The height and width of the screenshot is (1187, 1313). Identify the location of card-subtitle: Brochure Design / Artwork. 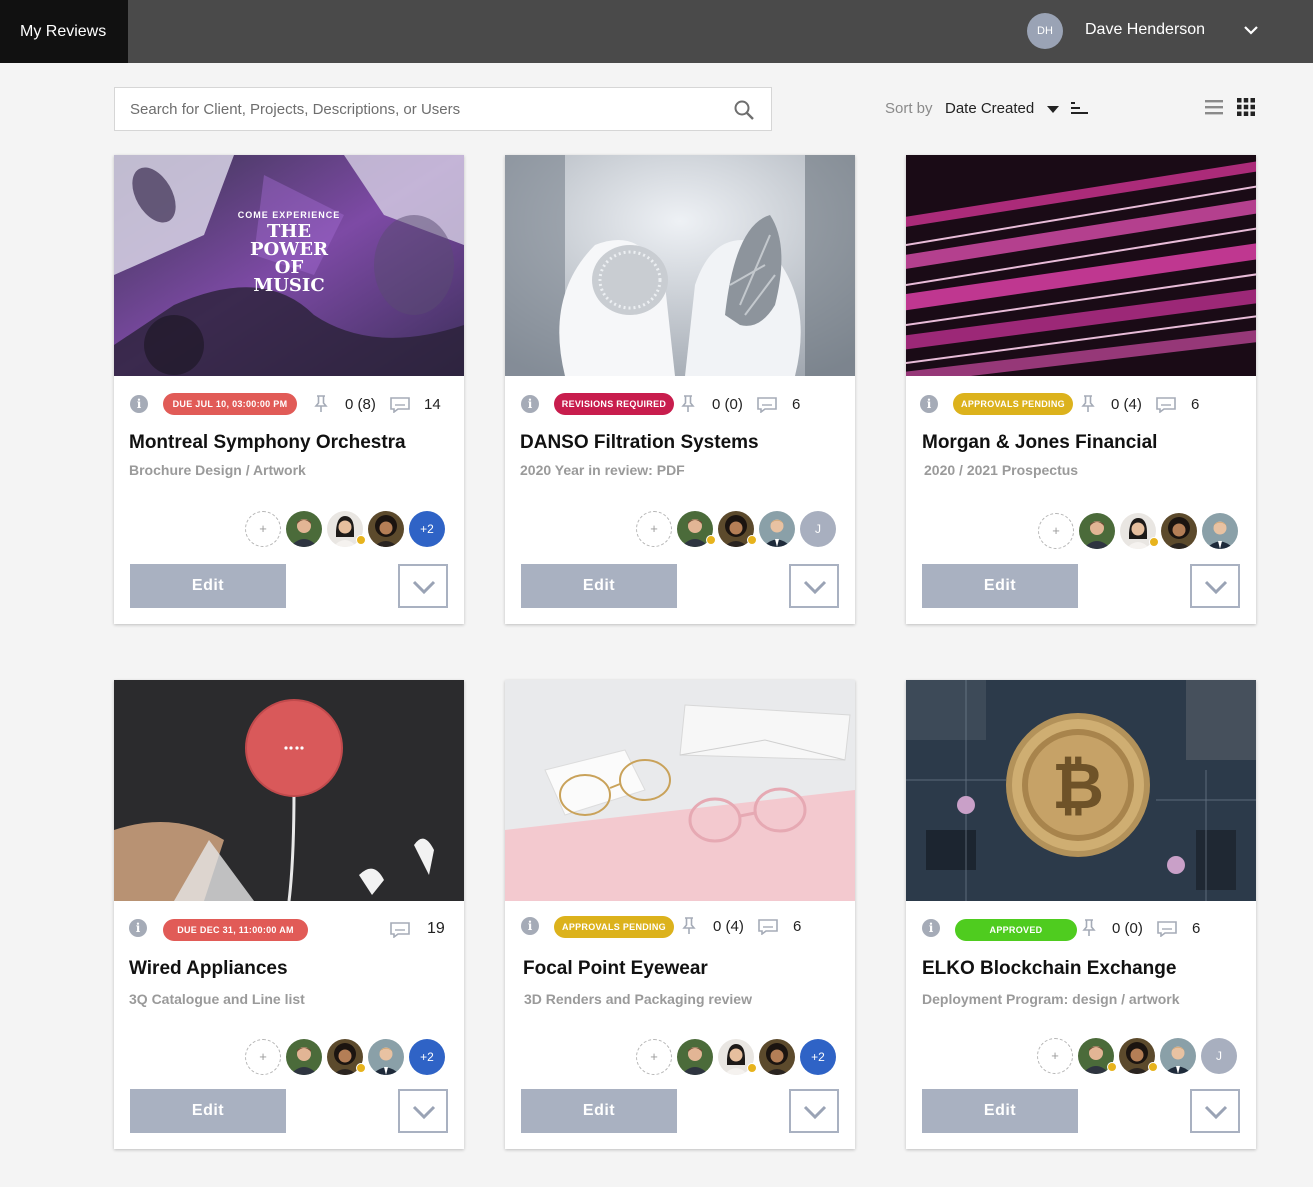
(217, 470).